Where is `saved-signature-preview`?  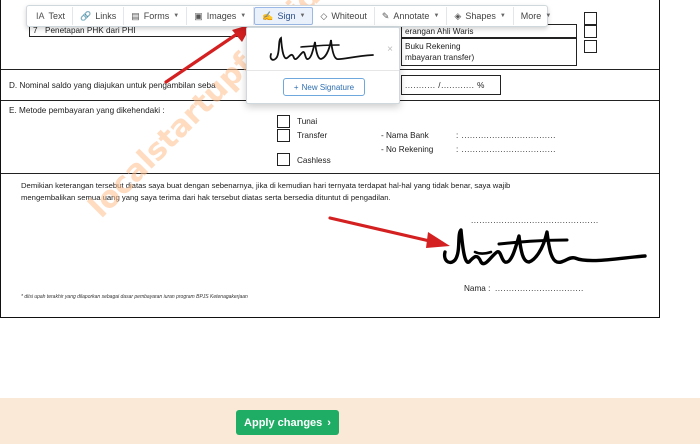
saved-signature-preview is located at coordinates (317, 49).